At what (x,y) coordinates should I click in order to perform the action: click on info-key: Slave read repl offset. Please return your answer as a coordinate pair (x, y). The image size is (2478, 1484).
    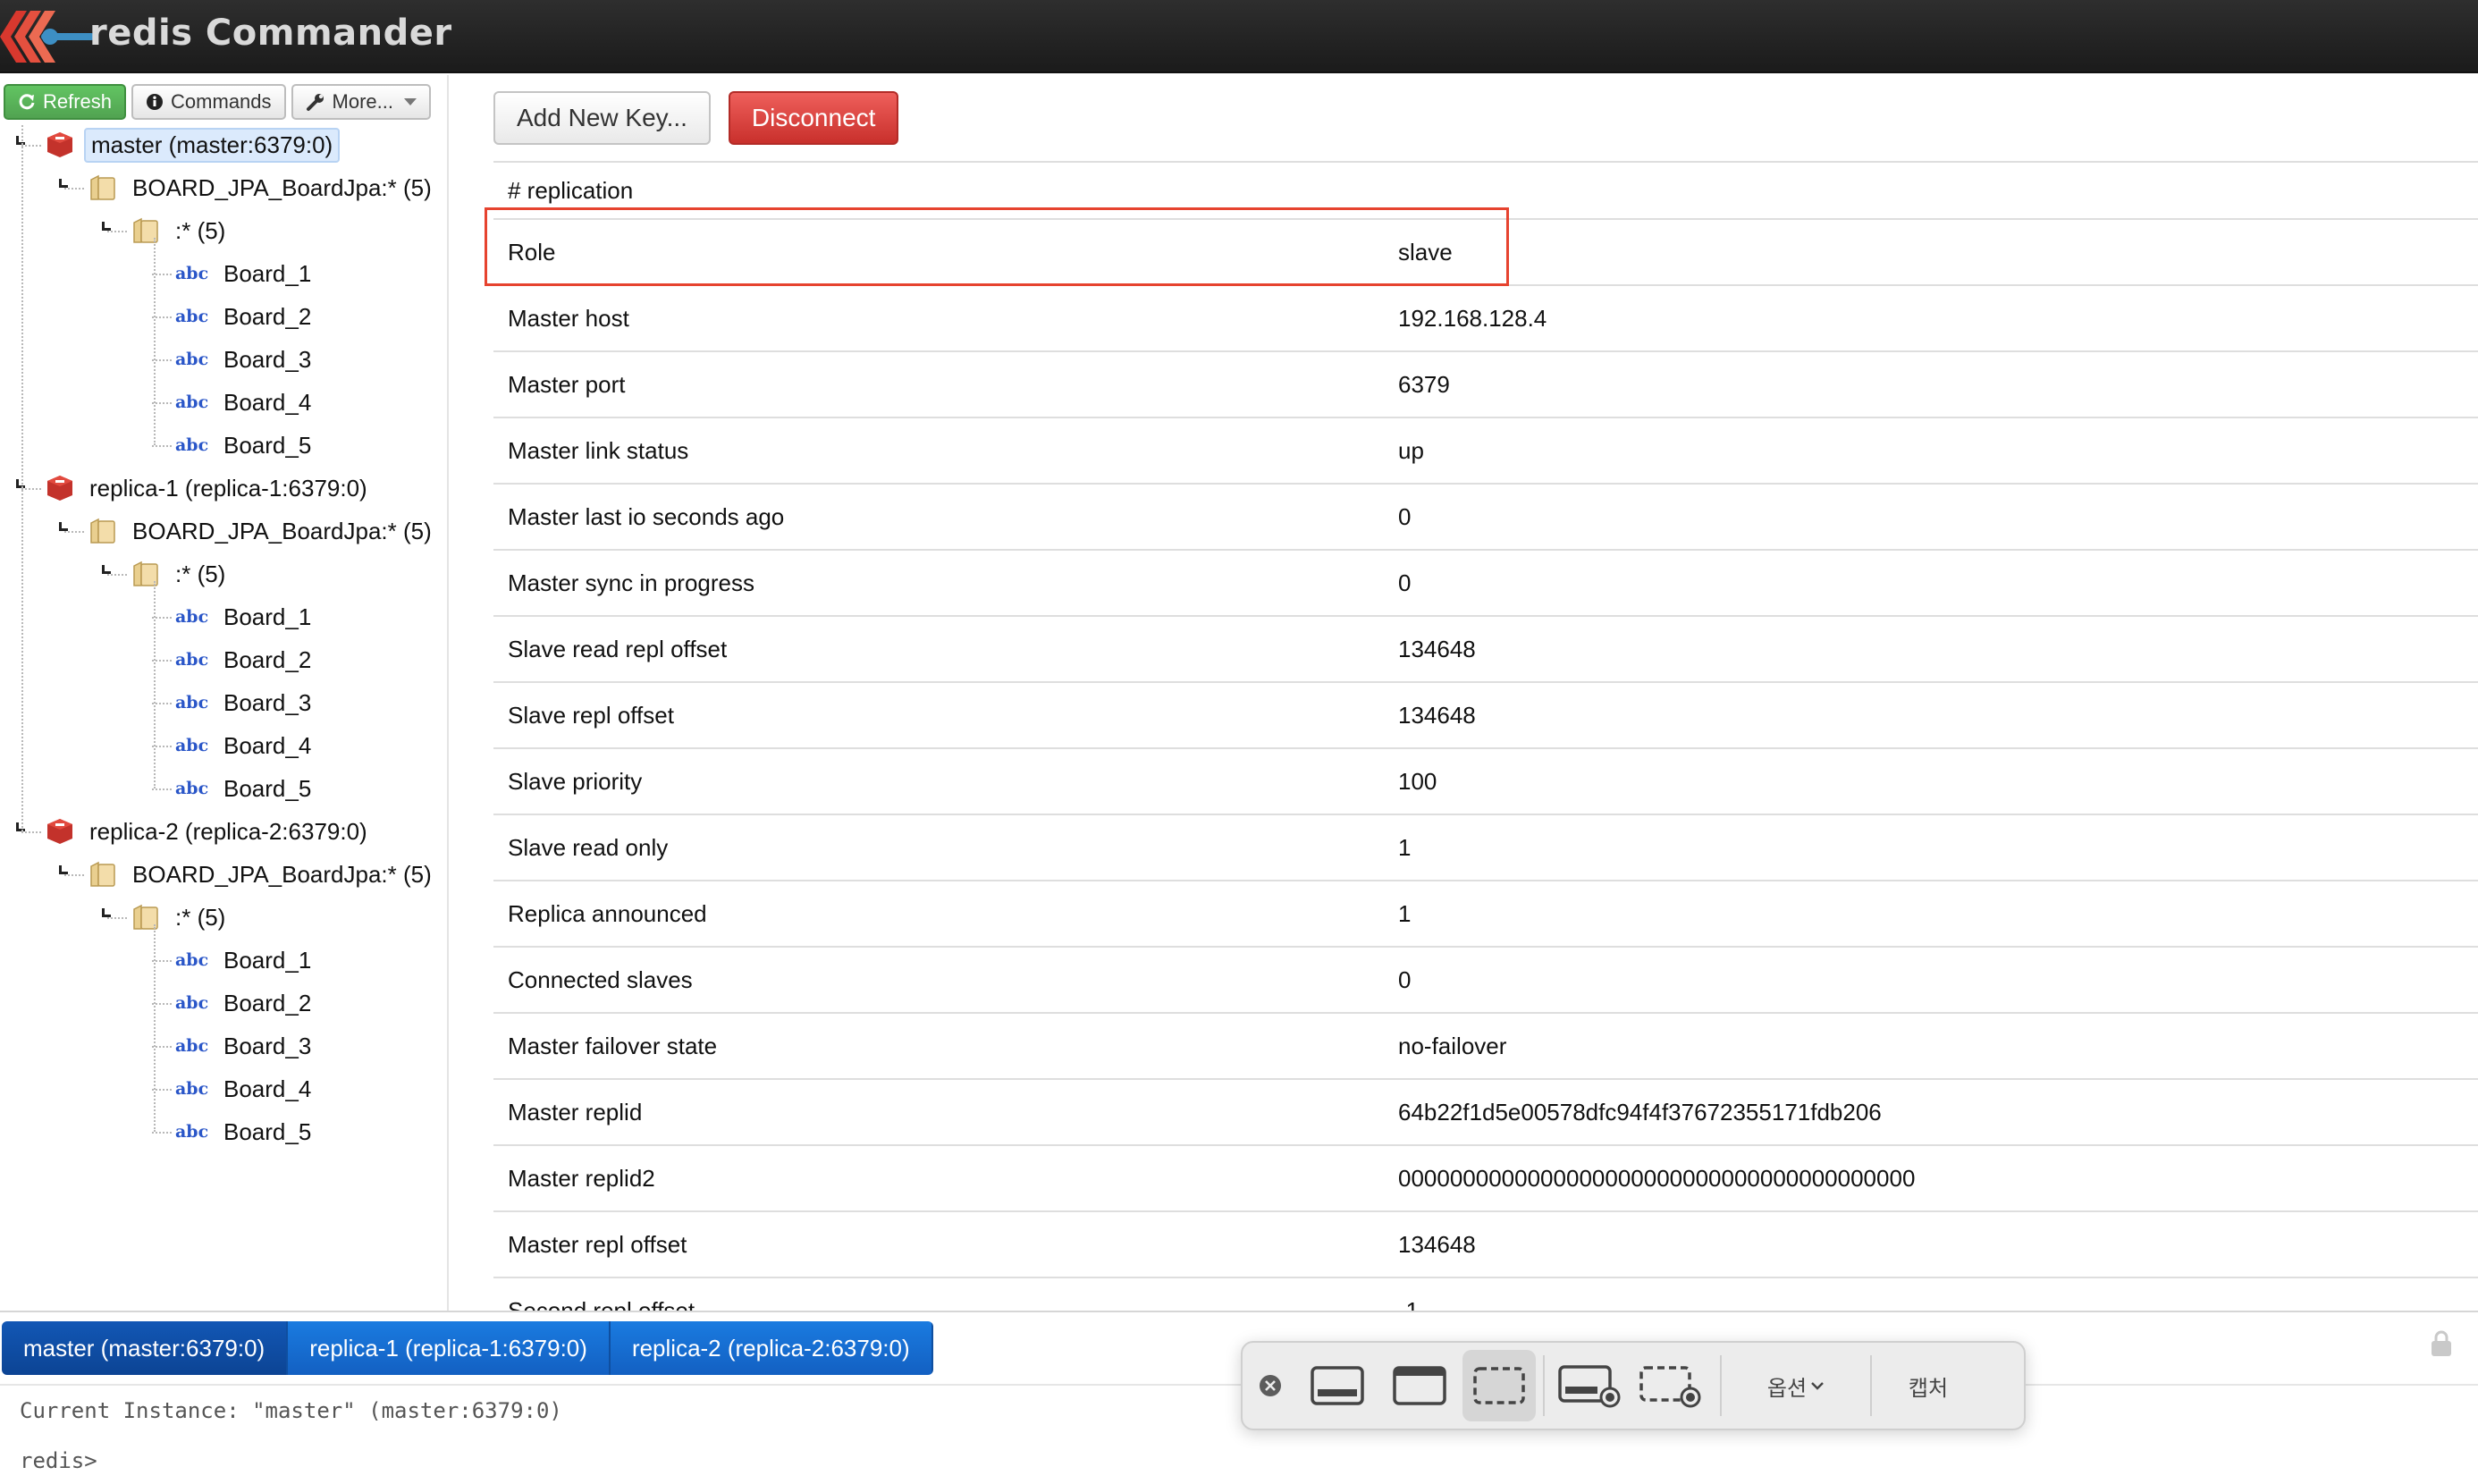
    Looking at the image, I should click on (618, 648).